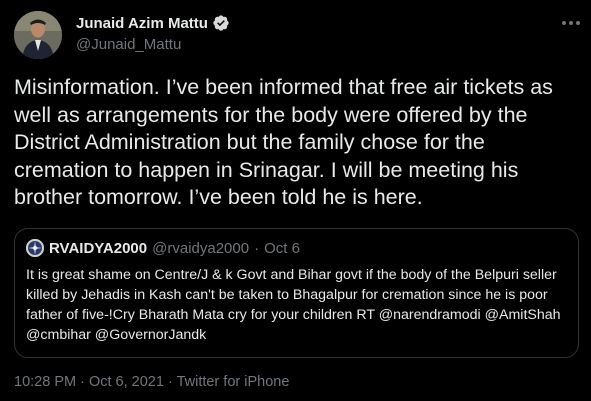  I want to click on quoted-author-display-name: RVAIDYA2000, so click(98, 248).